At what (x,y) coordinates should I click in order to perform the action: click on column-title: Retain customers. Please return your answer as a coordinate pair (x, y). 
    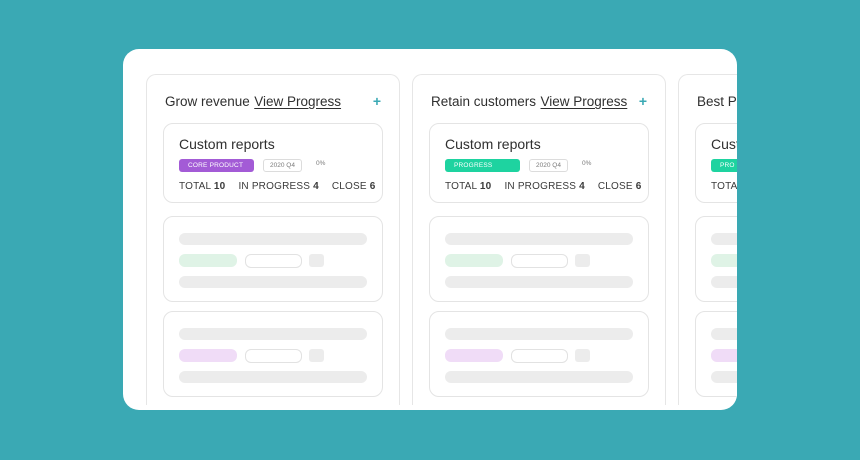
    Looking at the image, I should click on (484, 101).